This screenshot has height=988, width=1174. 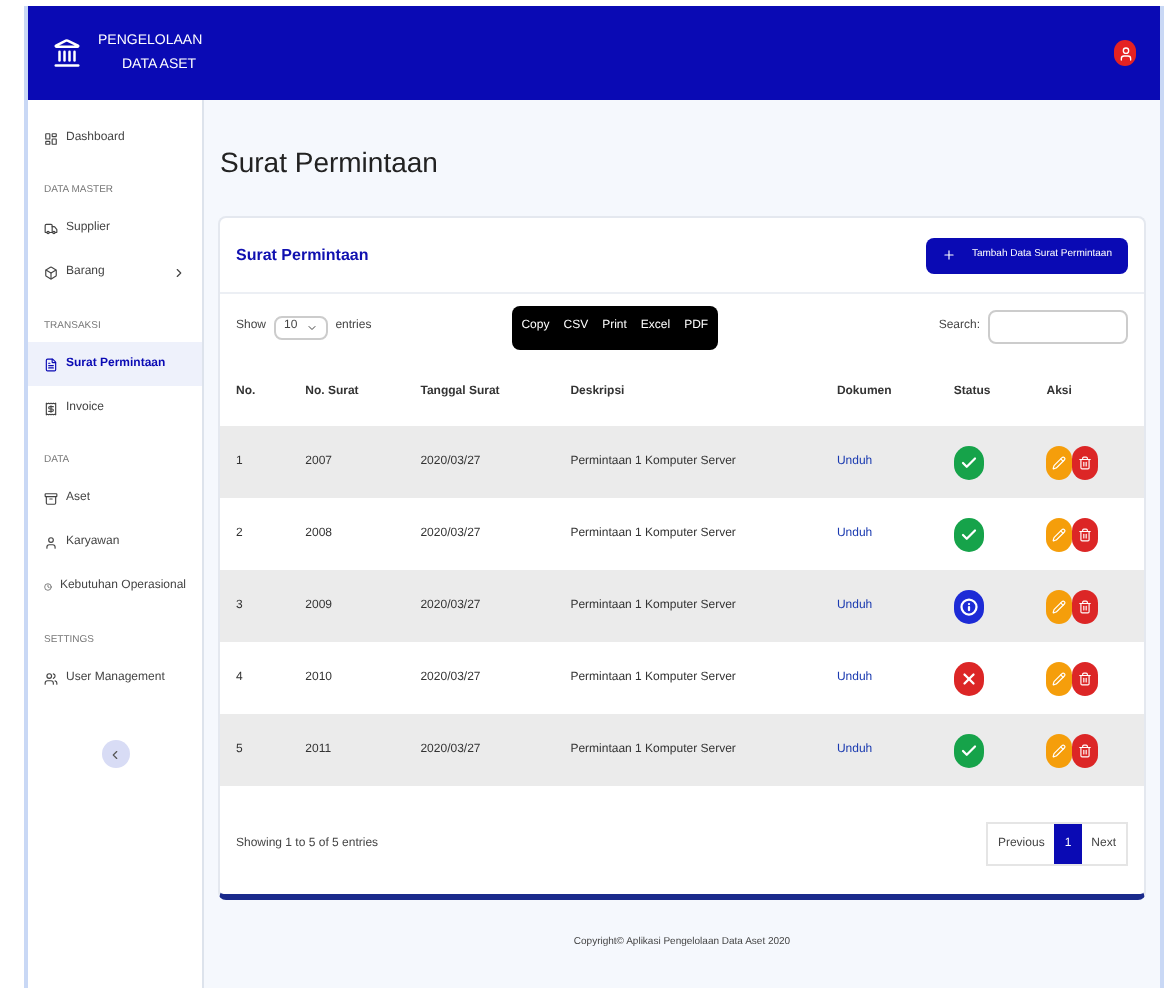 What do you see at coordinates (311, 327) in the screenshot?
I see `caret-icon` at bounding box center [311, 327].